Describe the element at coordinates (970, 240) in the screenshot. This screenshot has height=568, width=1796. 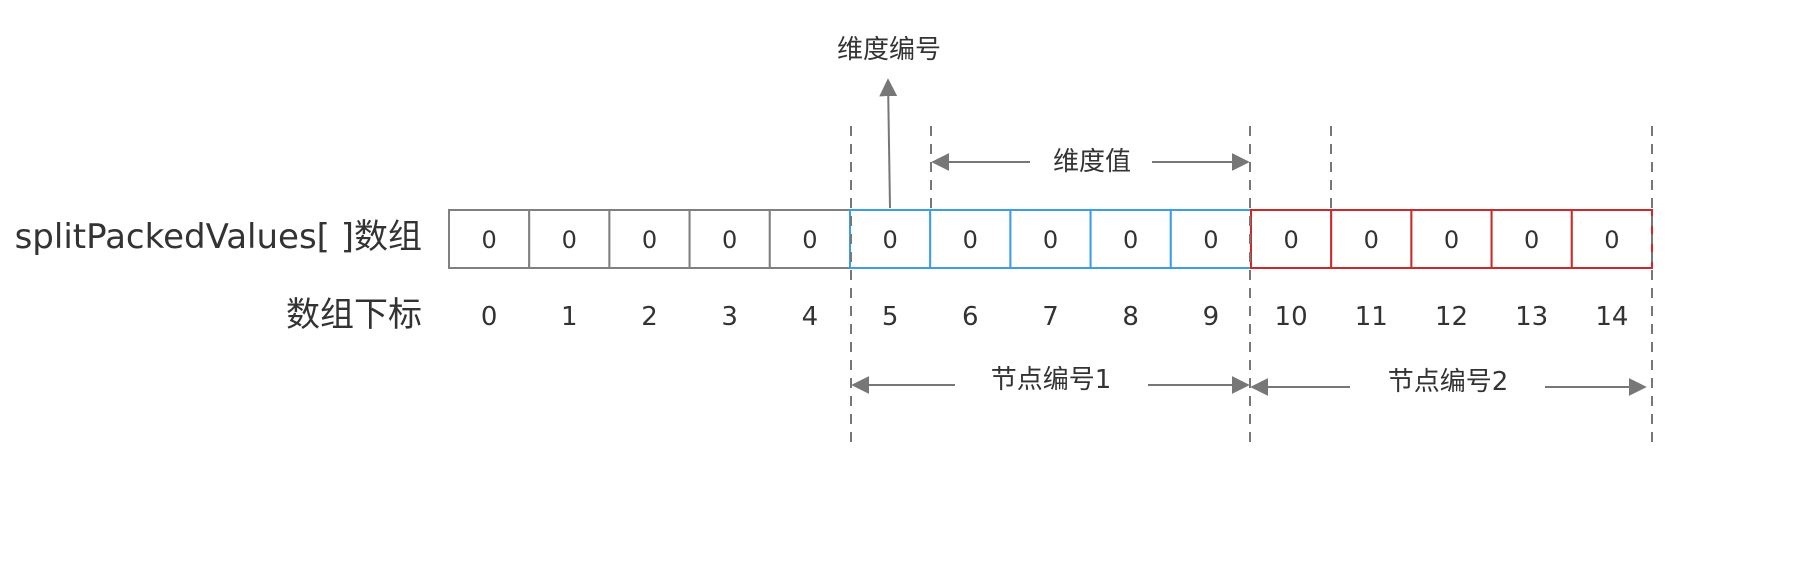
I see `array-cell-value-6: 0` at that location.